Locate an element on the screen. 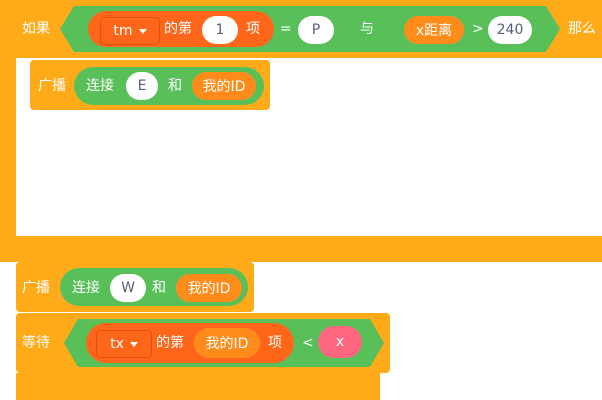  broadcast-label-2: 广播 is located at coordinates (36, 288).